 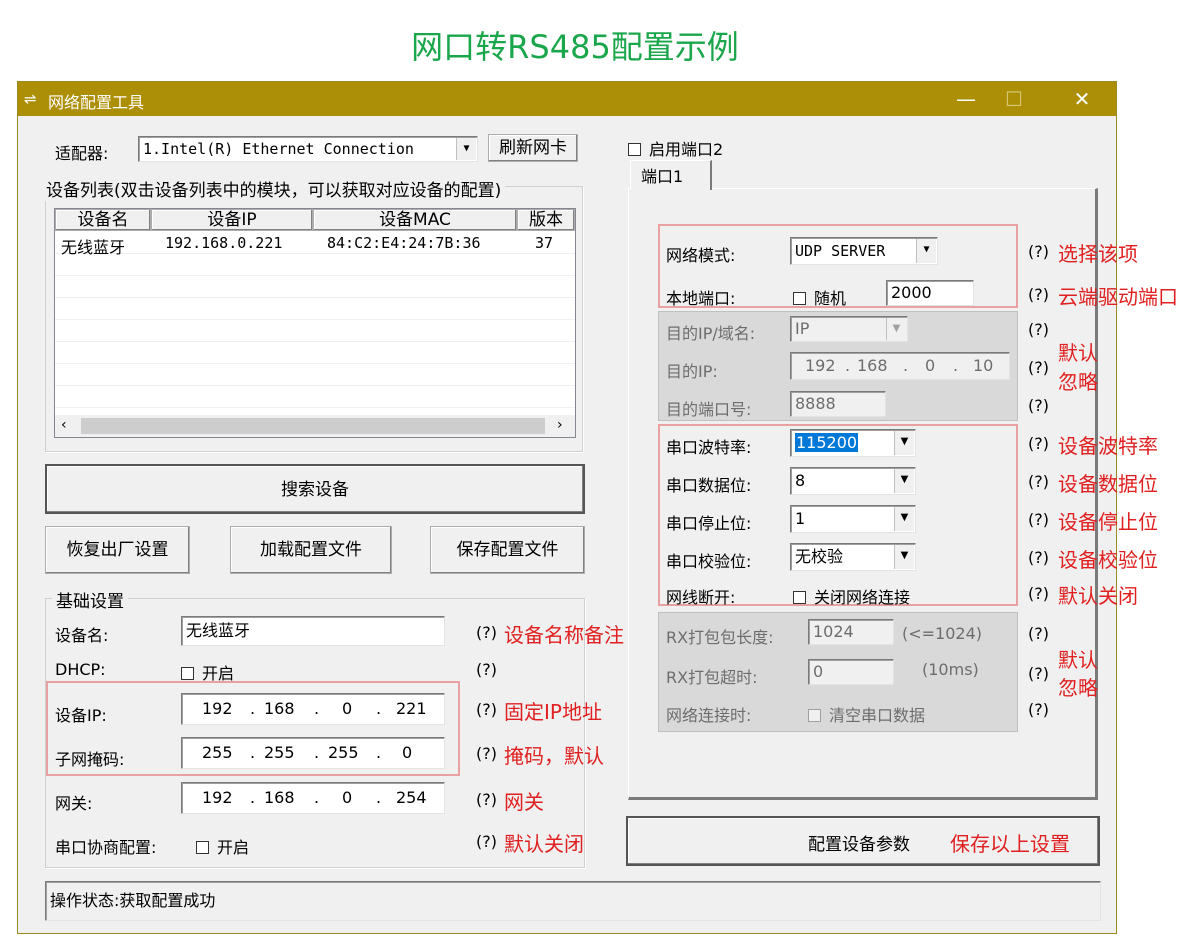 What do you see at coordinates (546, 220) in the screenshot?
I see `column-version: 版本` at bounding box center [546, 220].